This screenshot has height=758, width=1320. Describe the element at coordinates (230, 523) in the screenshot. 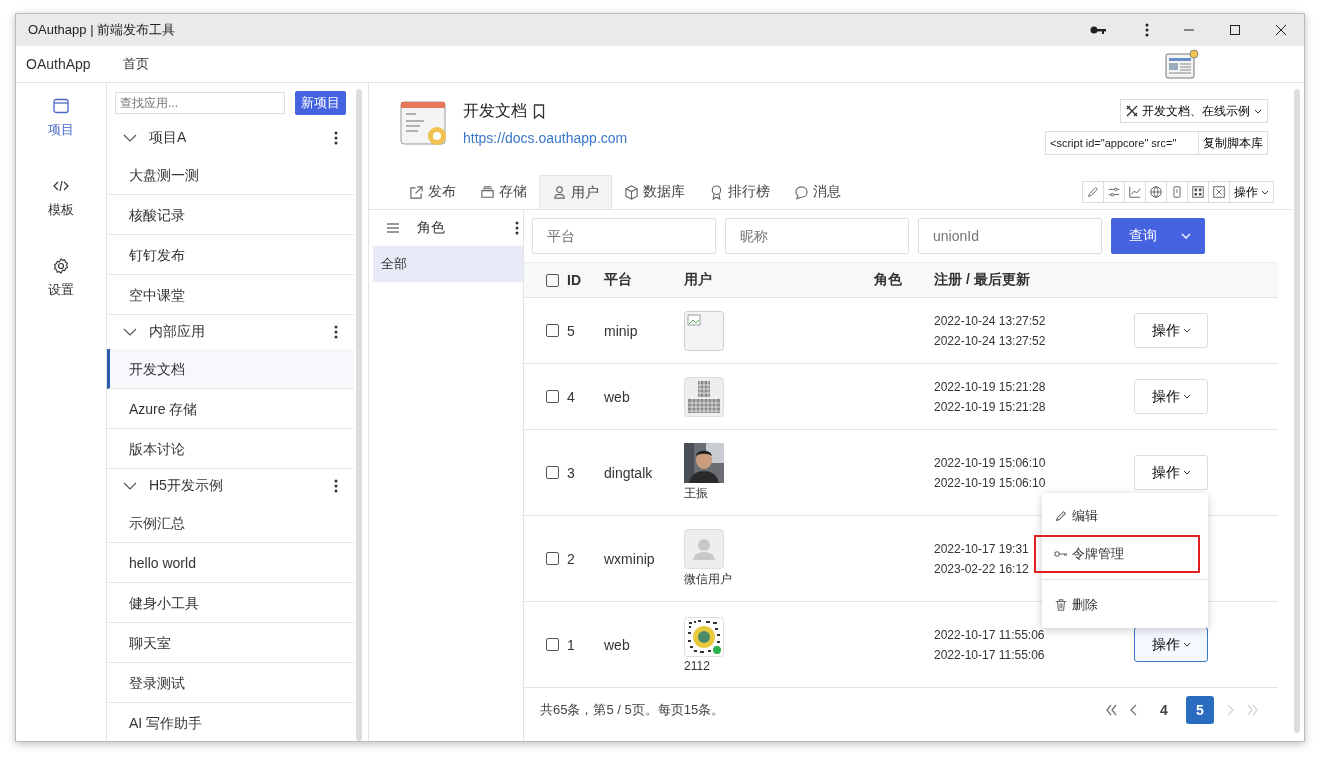

I see `app-list-item: 示例汇总` at that location.